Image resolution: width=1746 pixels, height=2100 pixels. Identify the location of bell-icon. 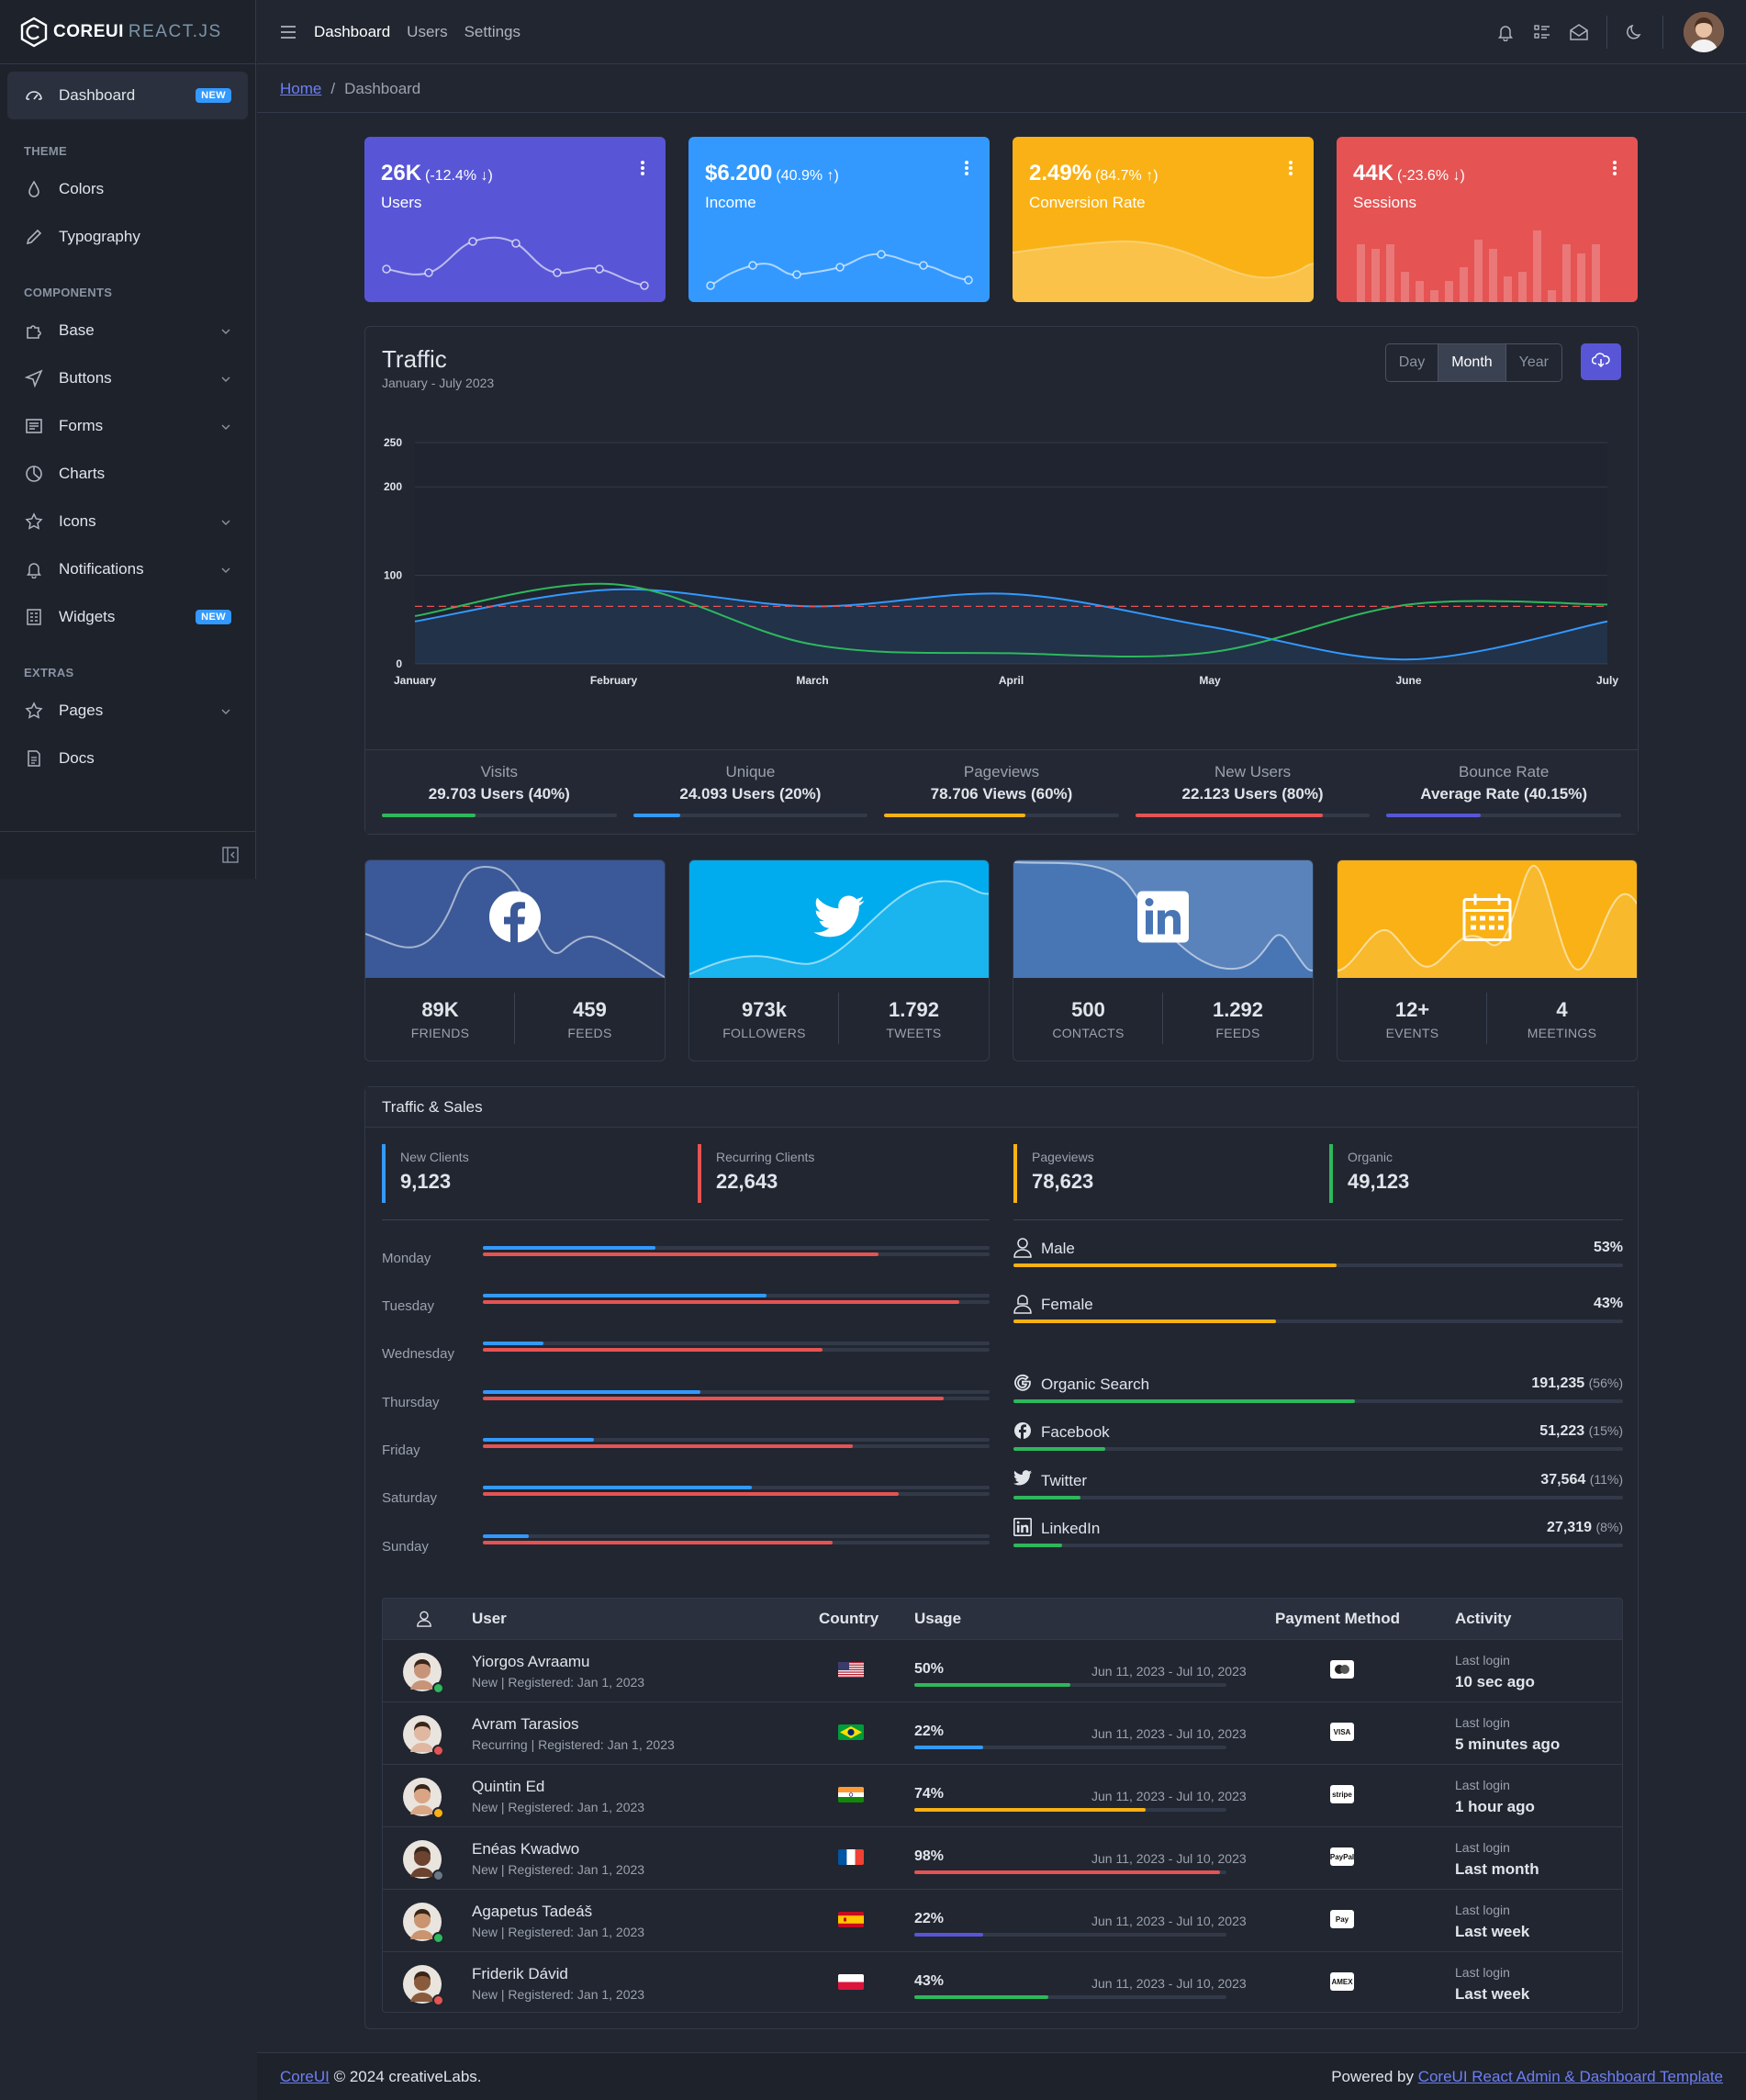
(1505, 32).